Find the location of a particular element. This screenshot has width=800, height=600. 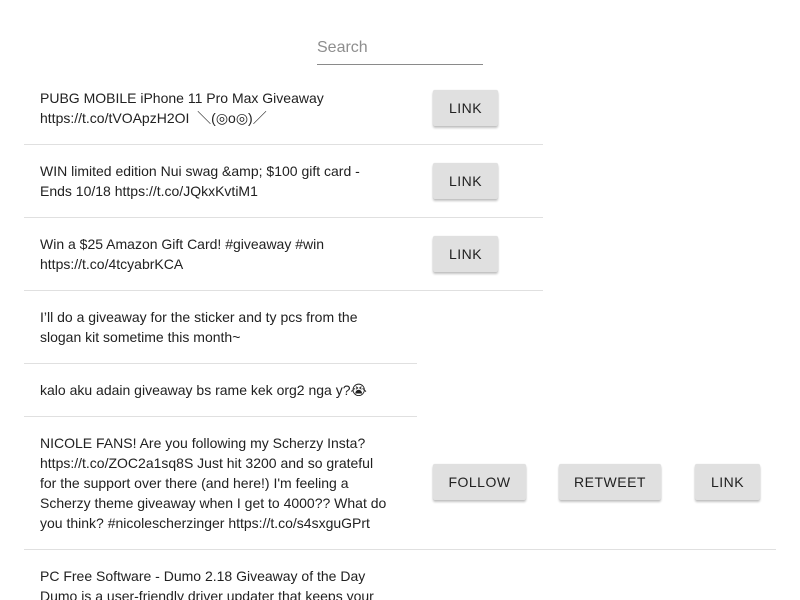

follow-button: FOLLOW is located at coordinates (479, 482).